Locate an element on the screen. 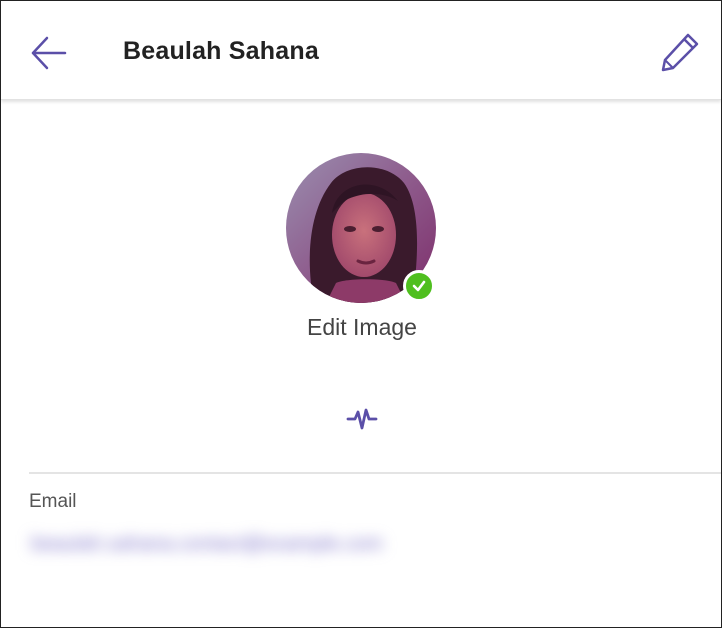 The height and width of the screenshot is (628, 722). back-button is located at coordinates (49, 53).